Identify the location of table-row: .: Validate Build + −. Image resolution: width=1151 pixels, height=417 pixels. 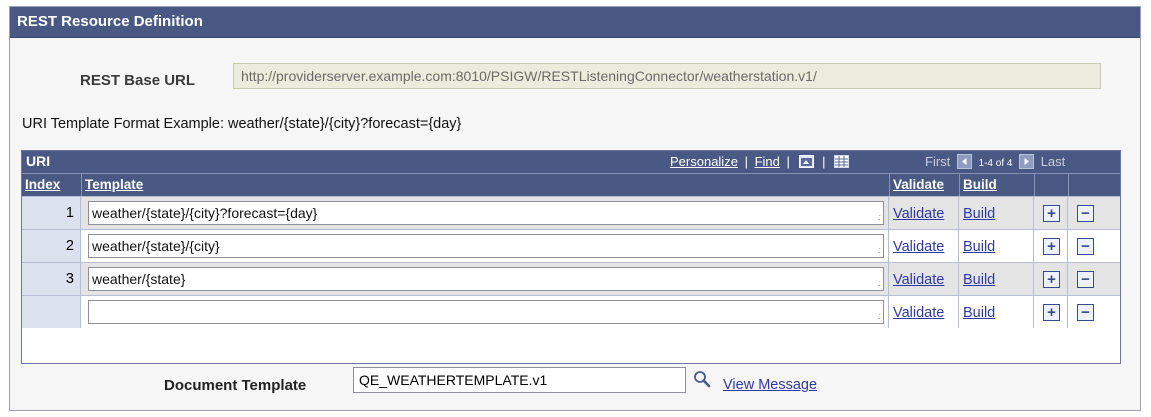
(571, 311).